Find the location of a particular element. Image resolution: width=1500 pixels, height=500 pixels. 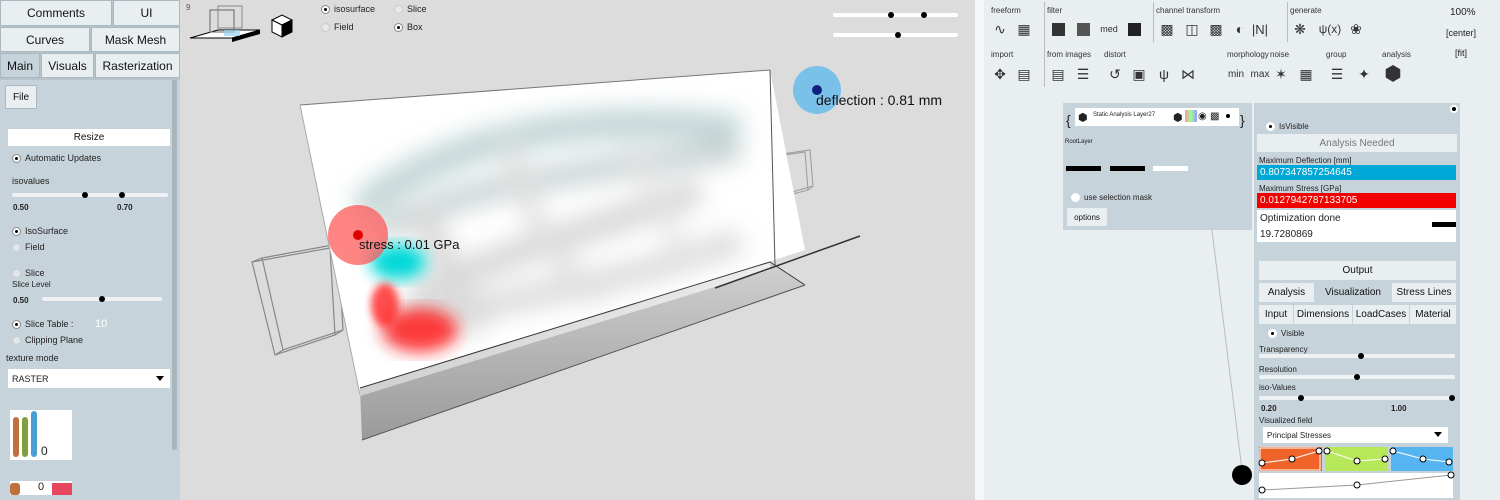

tab-curves: Curves is located at coordinates (45, 39).